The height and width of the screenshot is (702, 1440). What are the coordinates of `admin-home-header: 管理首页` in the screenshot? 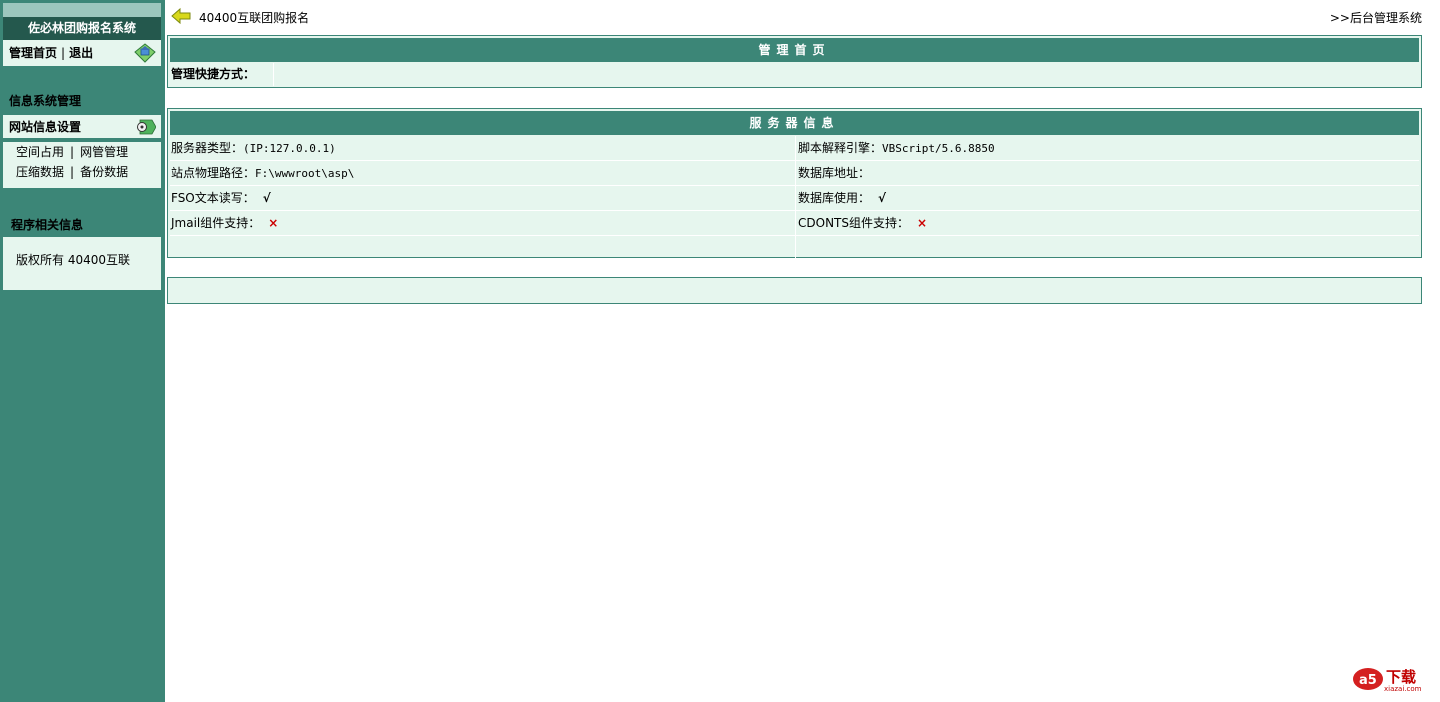 It's located at (794, 50).